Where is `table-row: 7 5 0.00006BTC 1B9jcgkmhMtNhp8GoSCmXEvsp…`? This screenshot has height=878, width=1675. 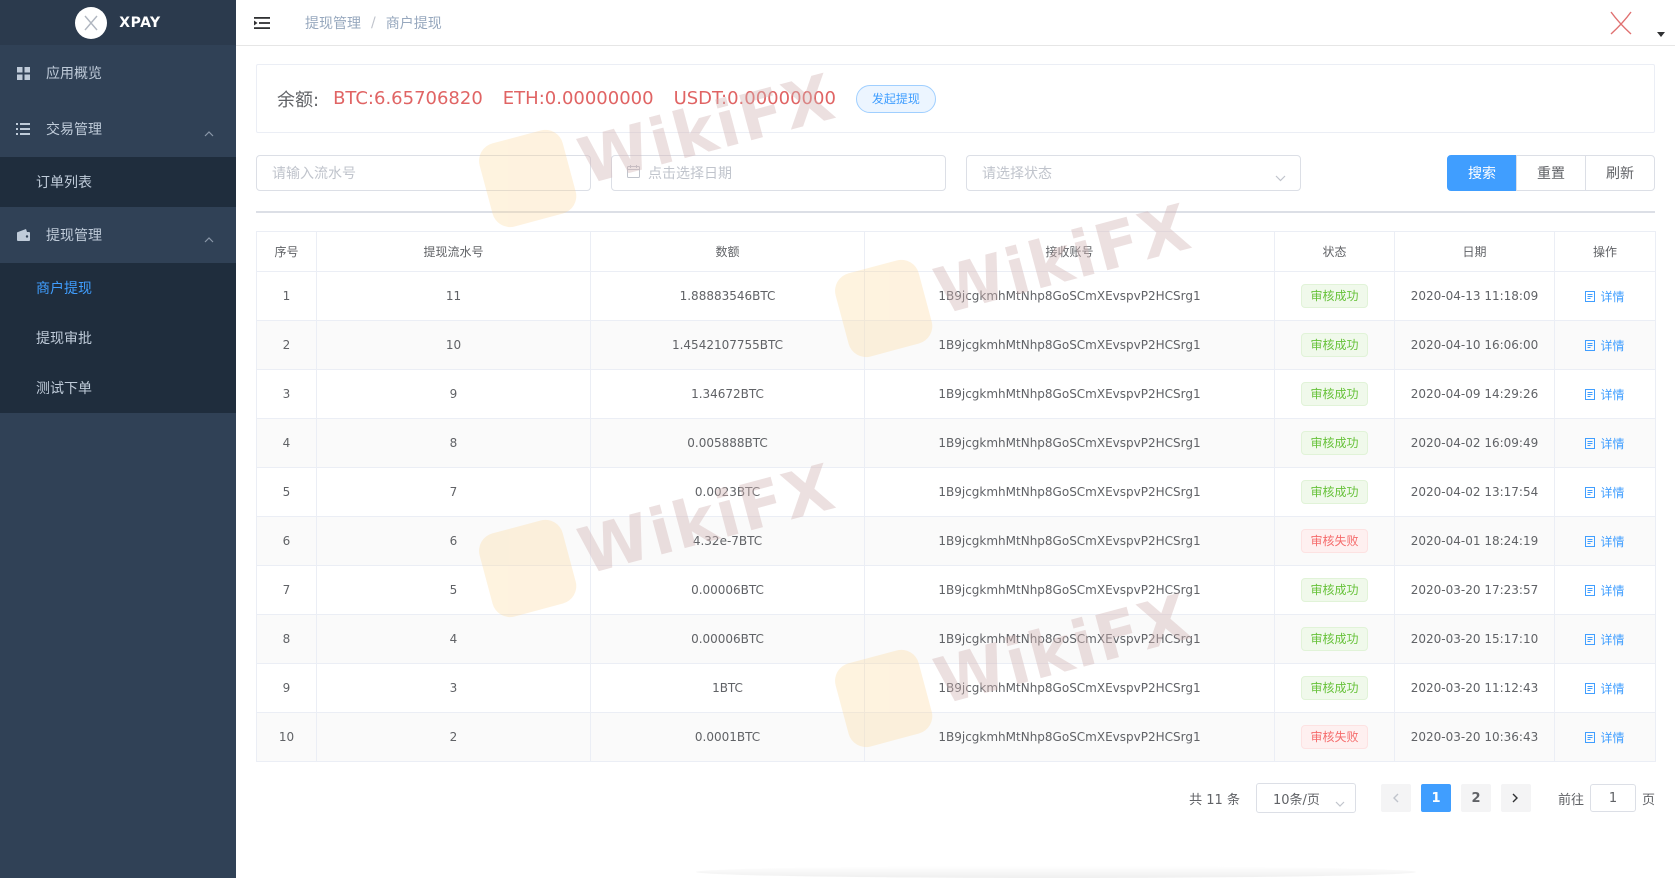 table-row: 7 5 0.00006BTC 1B9jcgkmhMtNhp8GoSCmXEvsp… is located at coordinates (956, 590).